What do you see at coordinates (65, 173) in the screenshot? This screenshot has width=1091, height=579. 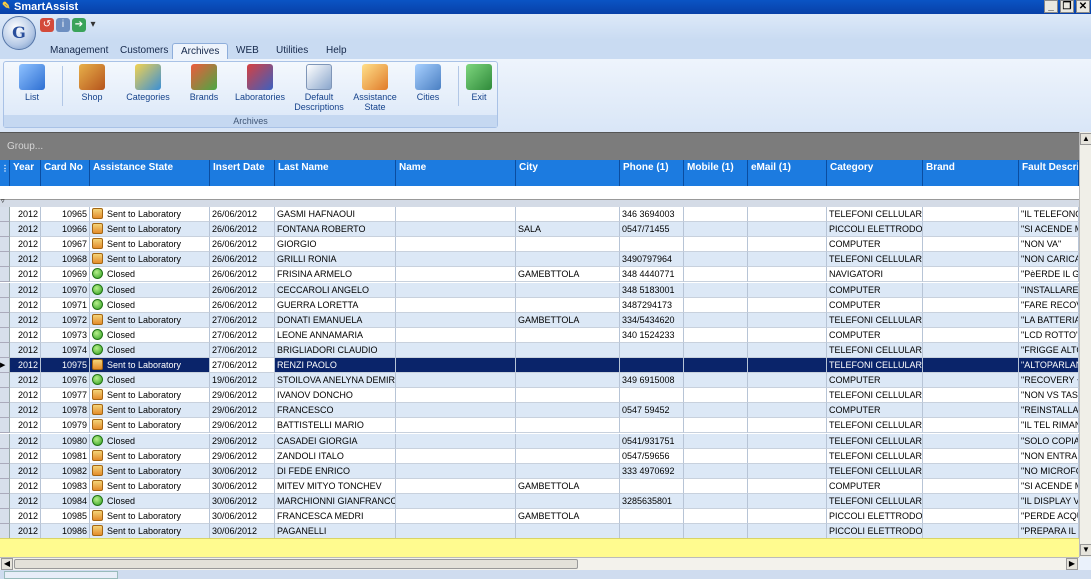 I see `column-header: Card No` at bounding box center [65, 173].